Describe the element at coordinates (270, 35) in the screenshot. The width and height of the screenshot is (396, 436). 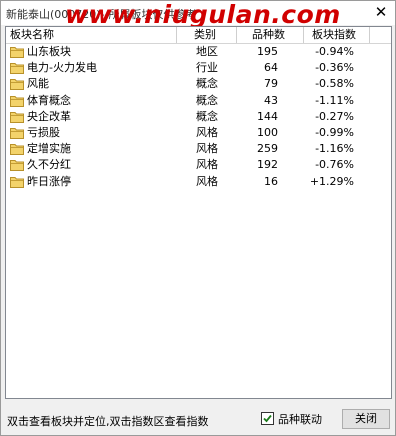
I see `column-header-count: 品种数` at that location.